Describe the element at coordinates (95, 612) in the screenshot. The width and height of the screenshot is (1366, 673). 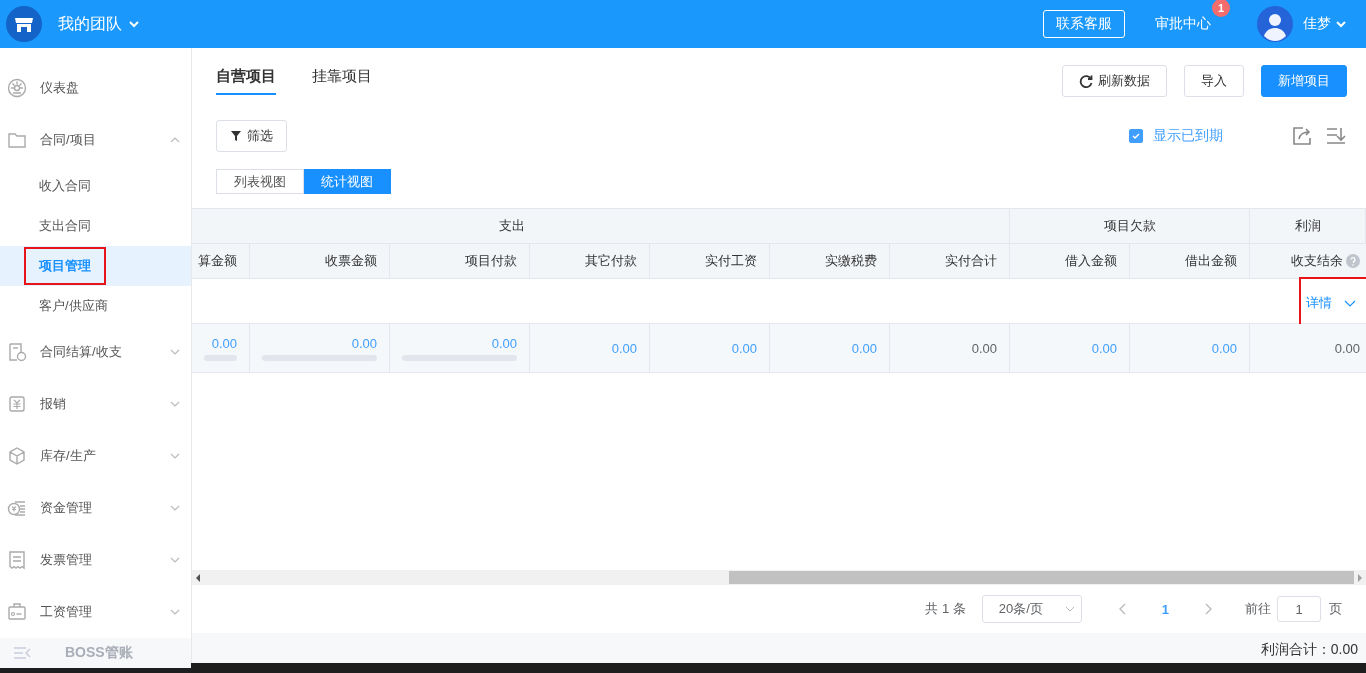
I see `sidebar-item: 工资管理` at that location.